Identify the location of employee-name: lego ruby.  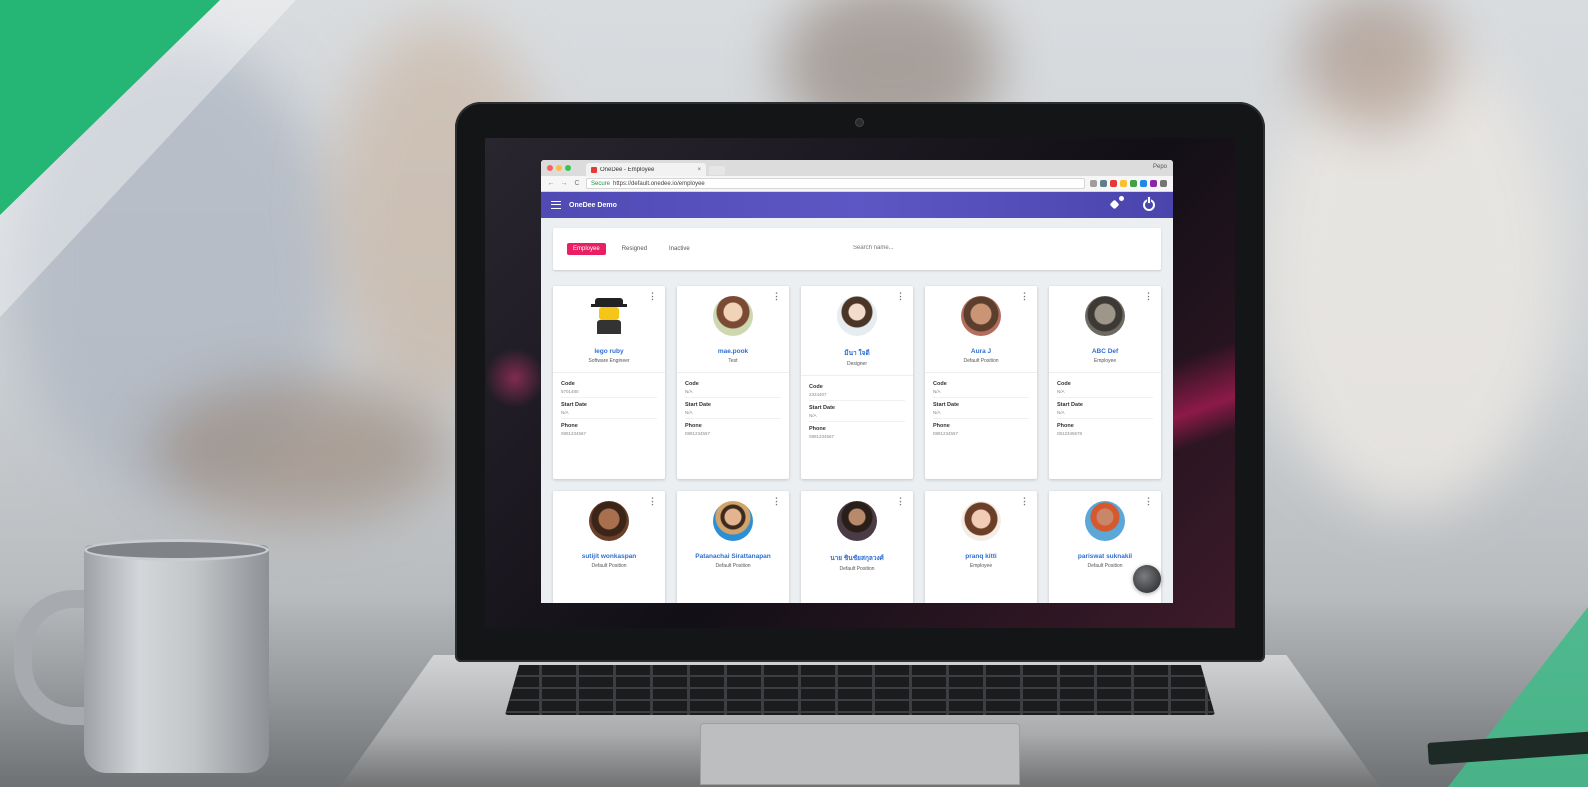
(609, 351).